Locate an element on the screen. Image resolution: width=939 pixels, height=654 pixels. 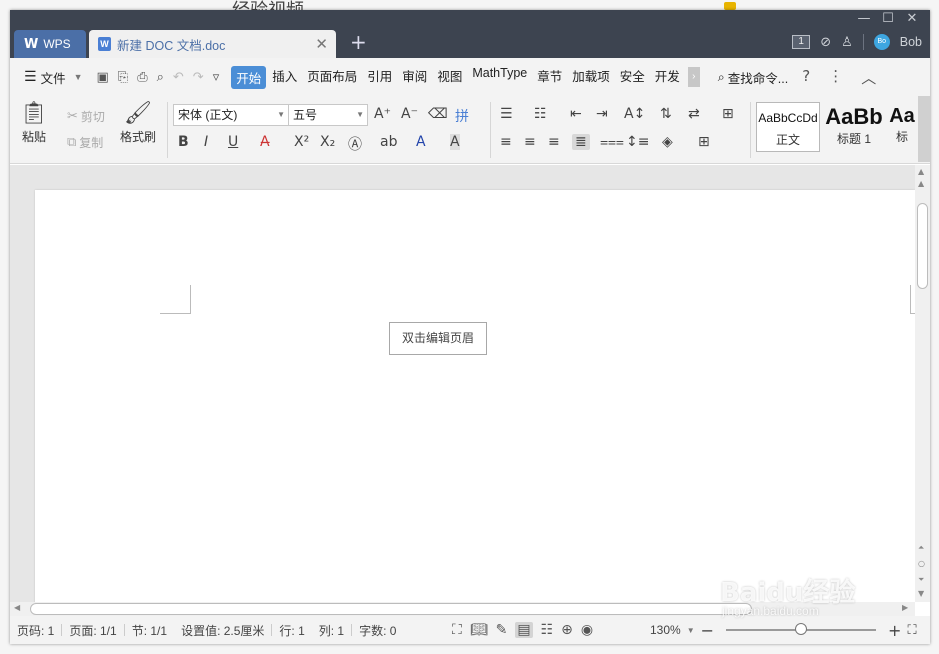
copy-button: ⧉ 复制 is located at coordinates (85, 142).